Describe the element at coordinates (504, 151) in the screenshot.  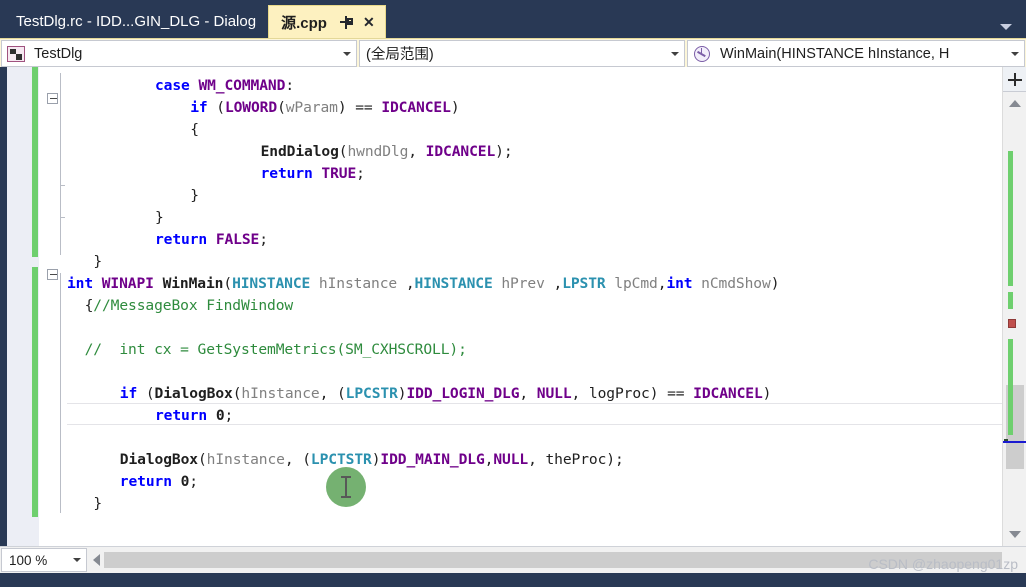
I see `code-token: );` at that location.